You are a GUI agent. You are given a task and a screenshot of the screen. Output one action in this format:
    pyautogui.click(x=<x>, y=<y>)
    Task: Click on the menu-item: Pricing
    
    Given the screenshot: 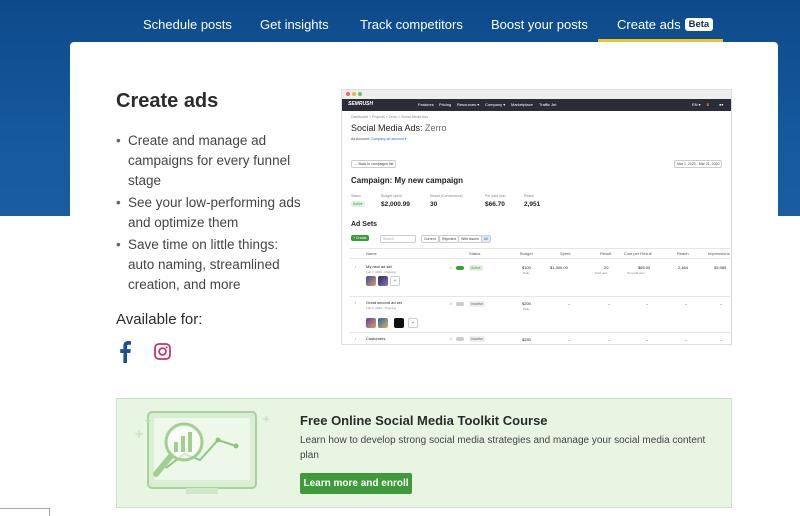 What is the action you would take?
    pyautogui.click(x=445, y=104)
    